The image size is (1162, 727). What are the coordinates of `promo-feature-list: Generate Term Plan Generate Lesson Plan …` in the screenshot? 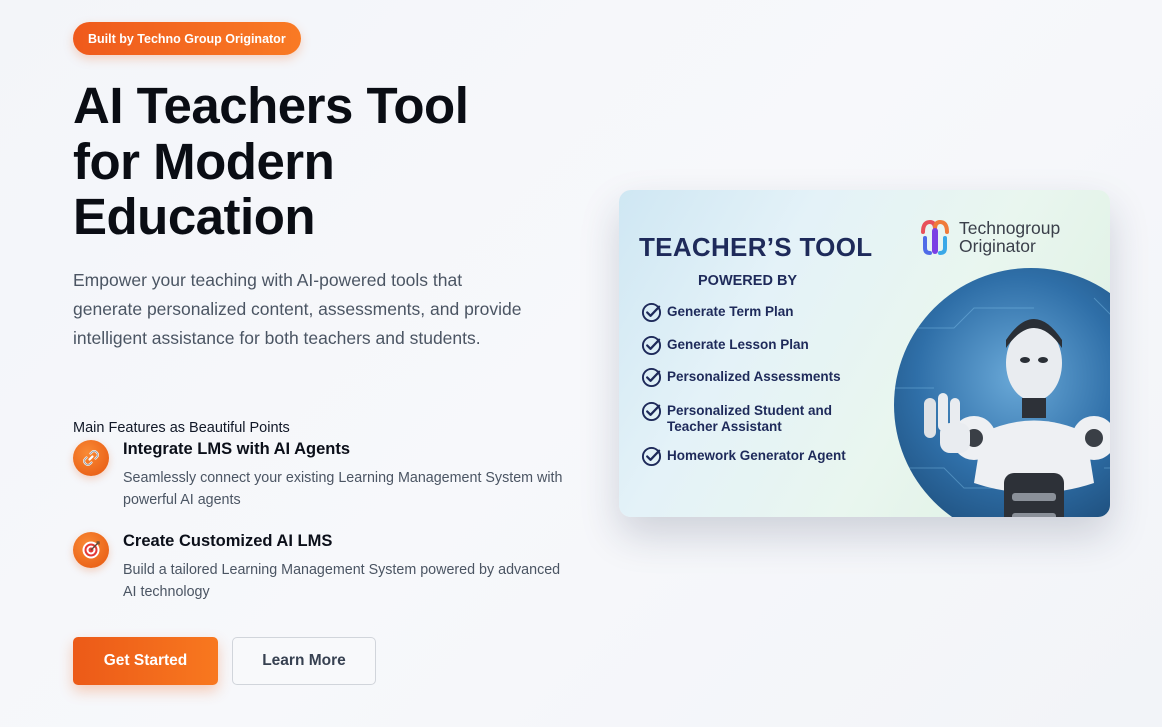 It's located at (743, 389).